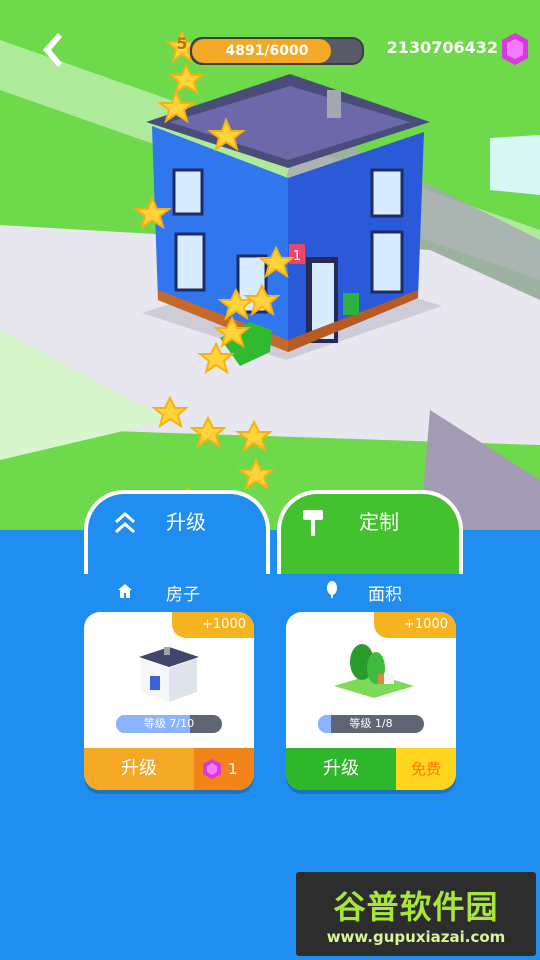 Image resolution: width=540 pixels, height=960 pixels. I want to click on house-upgrade-card: +1000 等级 7/10 升级 1, so click(169, 701).